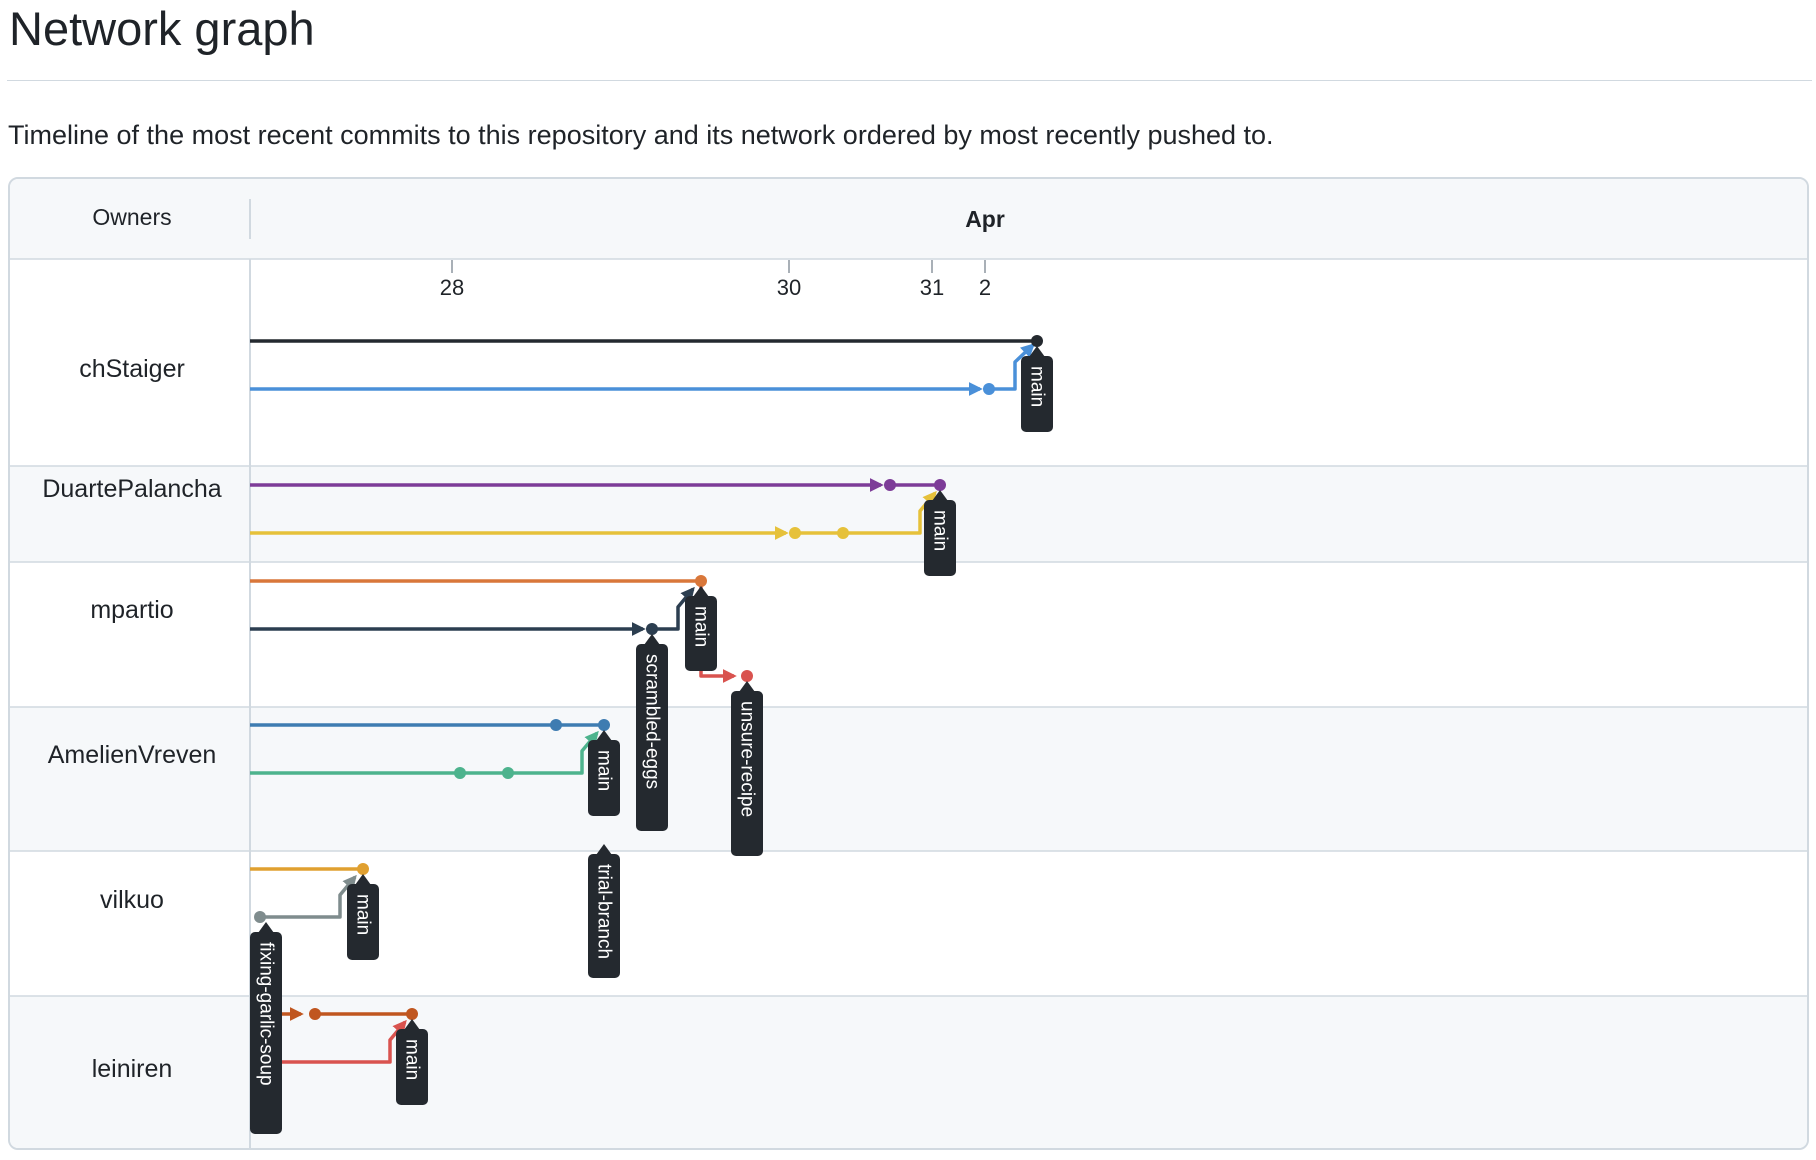  What do you see at coordinates (985, 287) in the screenshot?
I see `date-label: 2` at bounding box center [985, 287].